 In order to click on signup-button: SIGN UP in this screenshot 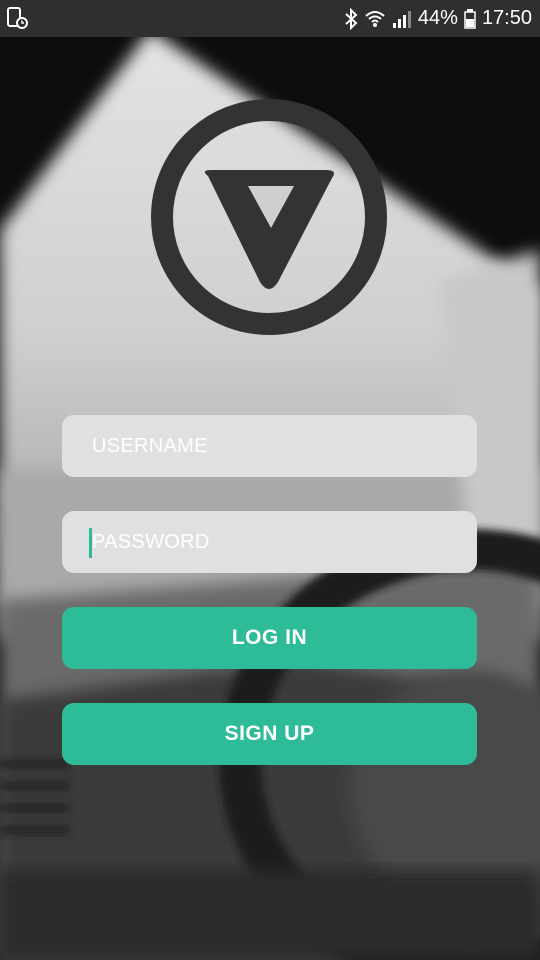, I will do `click(269, 734)`.